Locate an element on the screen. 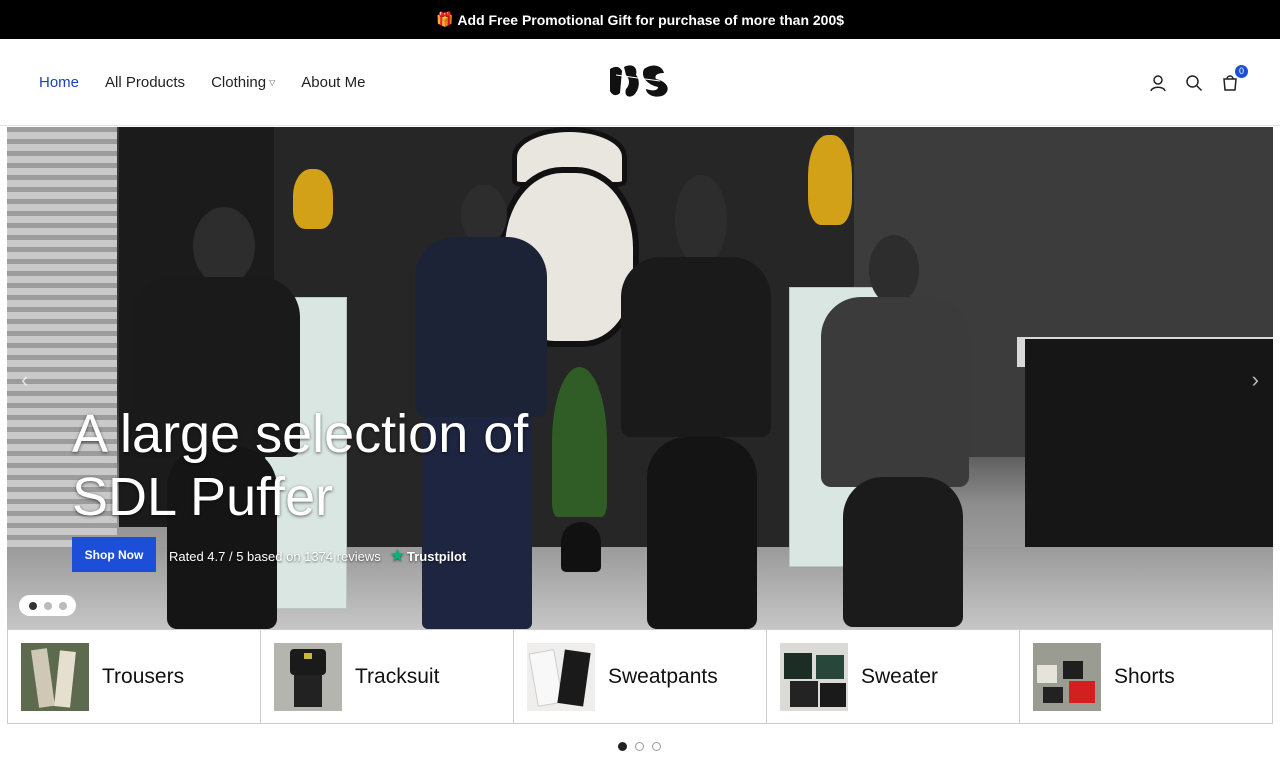 This screenshot has width=1280, height=780. nav-clothing: Clothing ▽ is located at coordinates (243, 82).